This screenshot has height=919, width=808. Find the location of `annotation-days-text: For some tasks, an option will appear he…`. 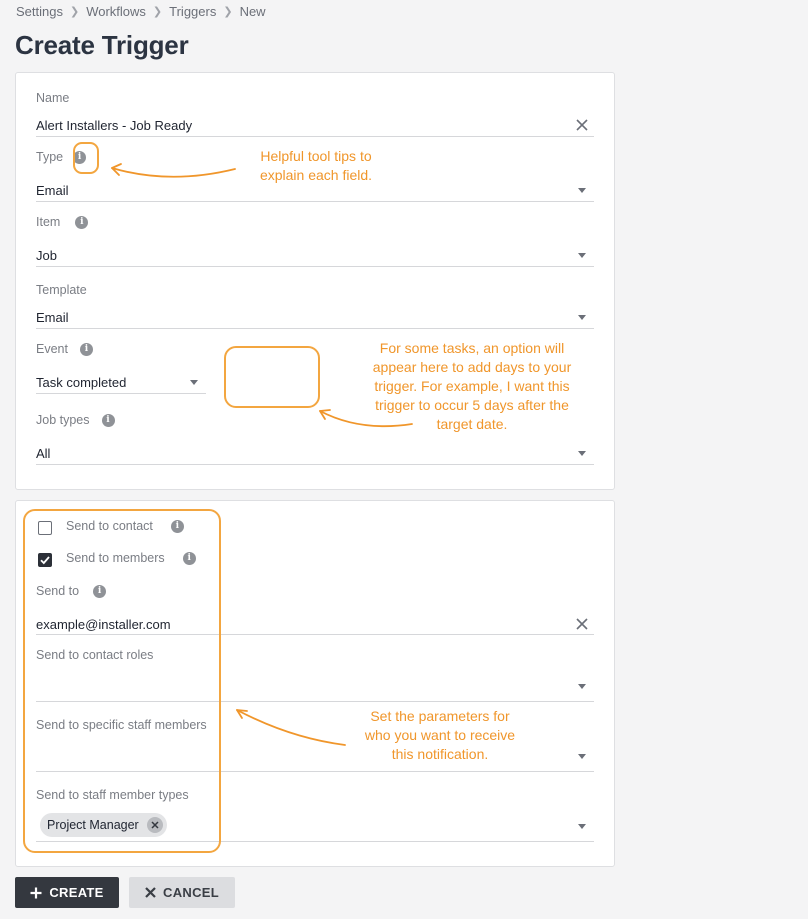

annotation-days-text: For some tasks, an option will appear he… is located at coordinates (472, 386).